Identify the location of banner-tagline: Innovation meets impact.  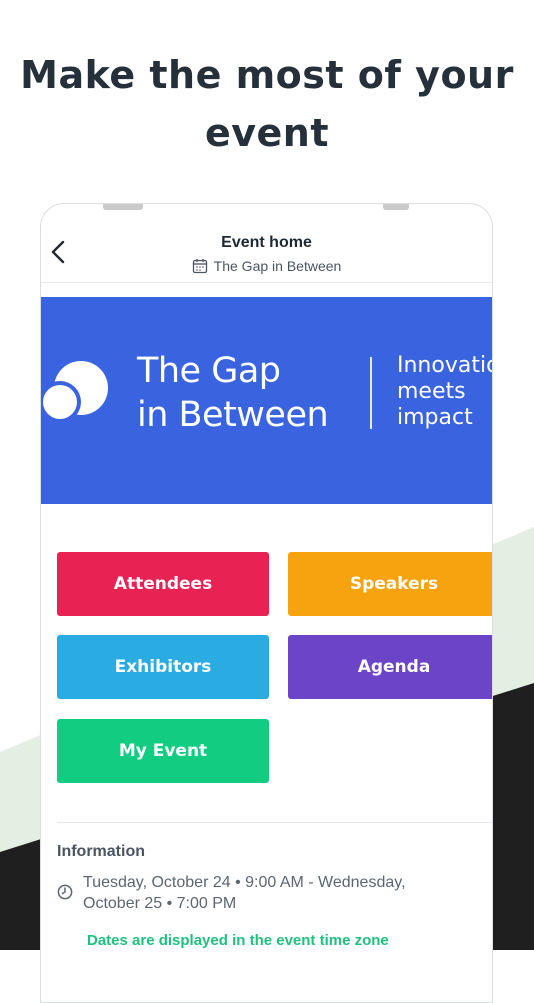
(444, 392).